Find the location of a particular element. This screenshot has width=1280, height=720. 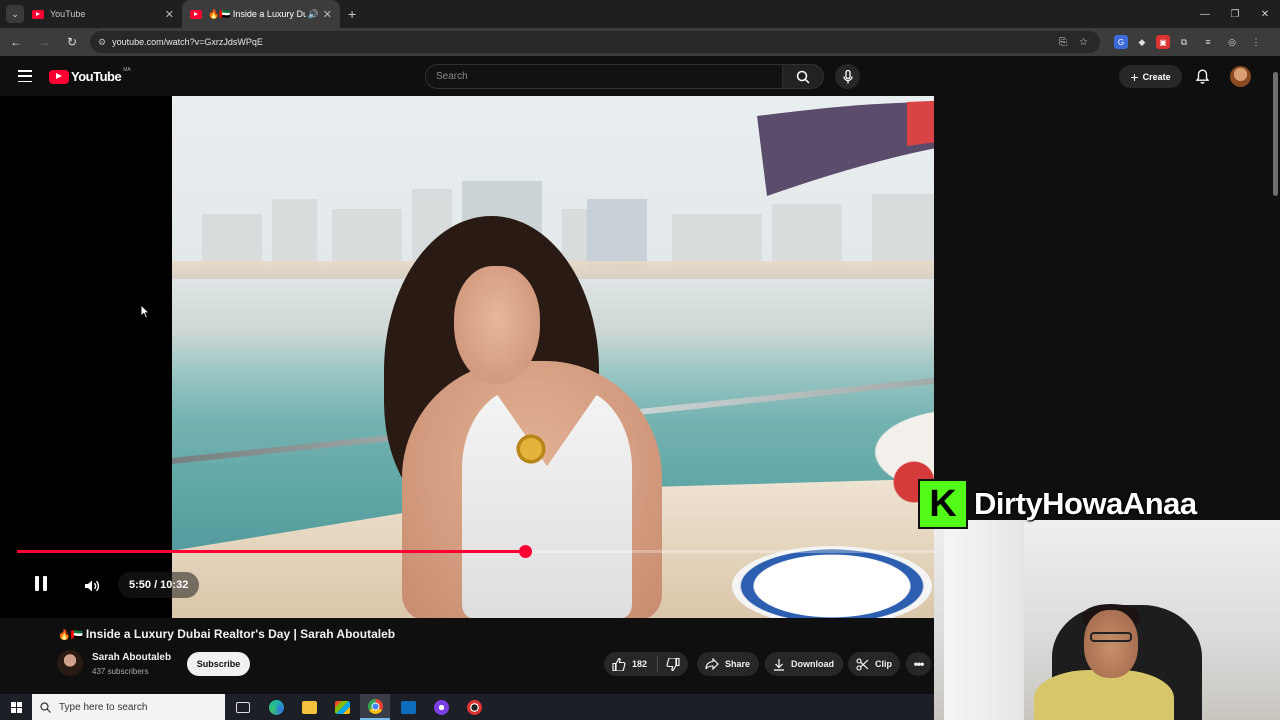

bell-icon is located at coordinates (1202, 76).